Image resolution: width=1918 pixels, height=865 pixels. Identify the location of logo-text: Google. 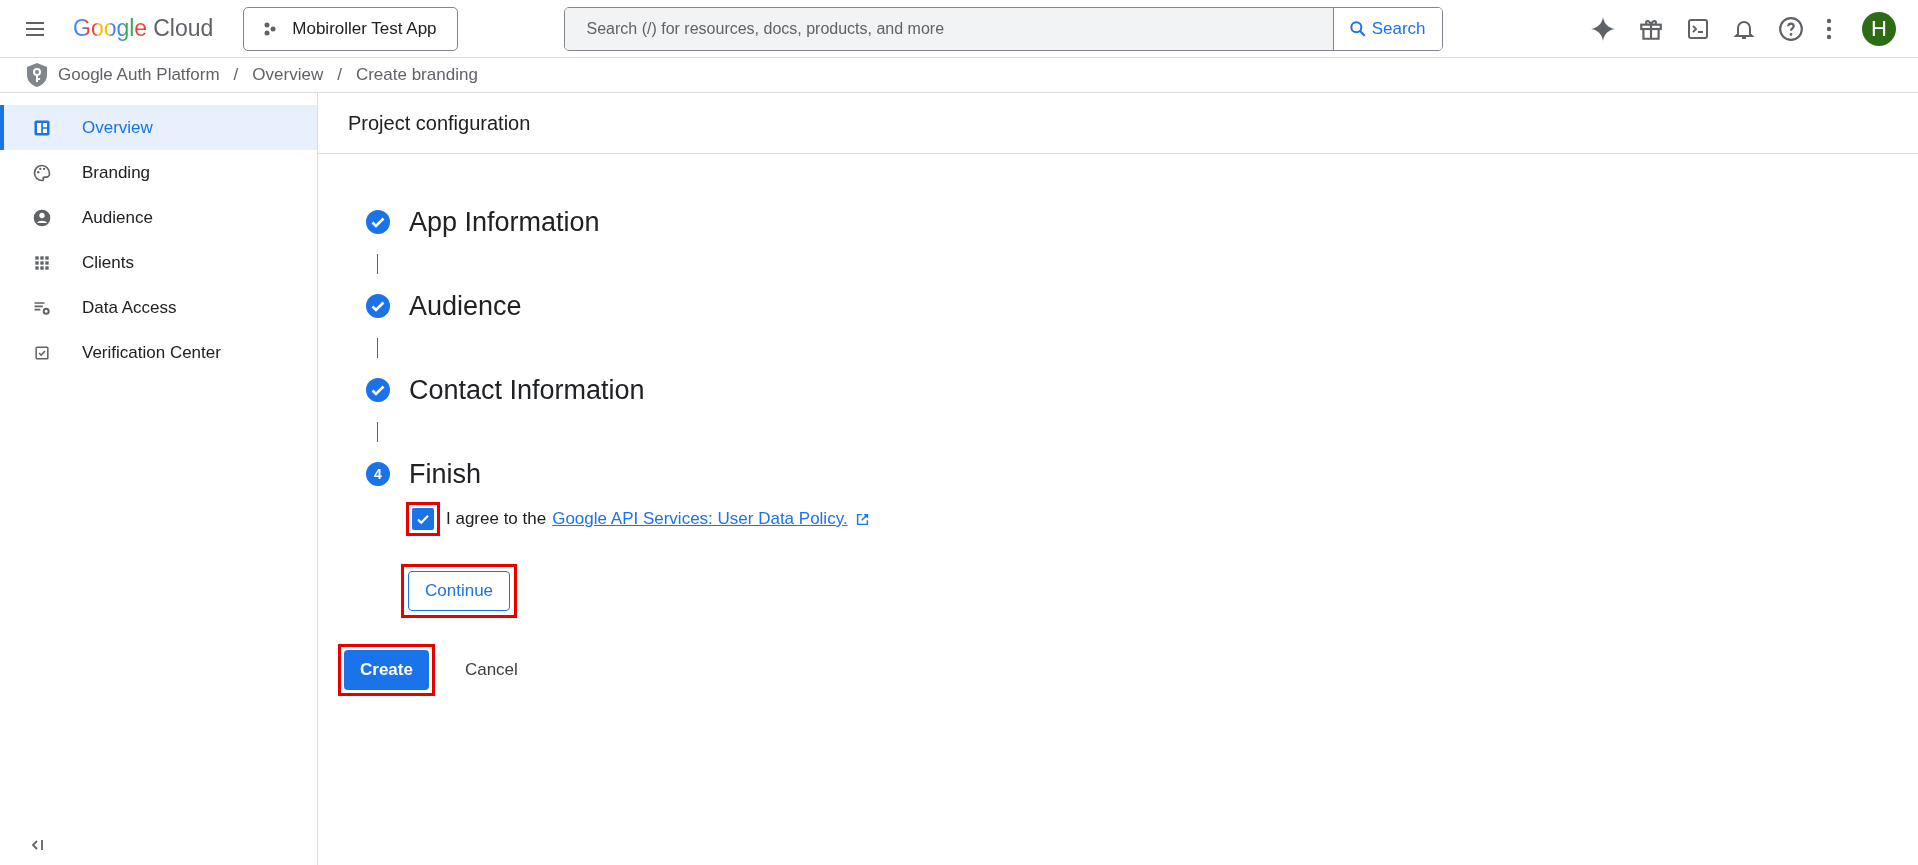
(110, 28).